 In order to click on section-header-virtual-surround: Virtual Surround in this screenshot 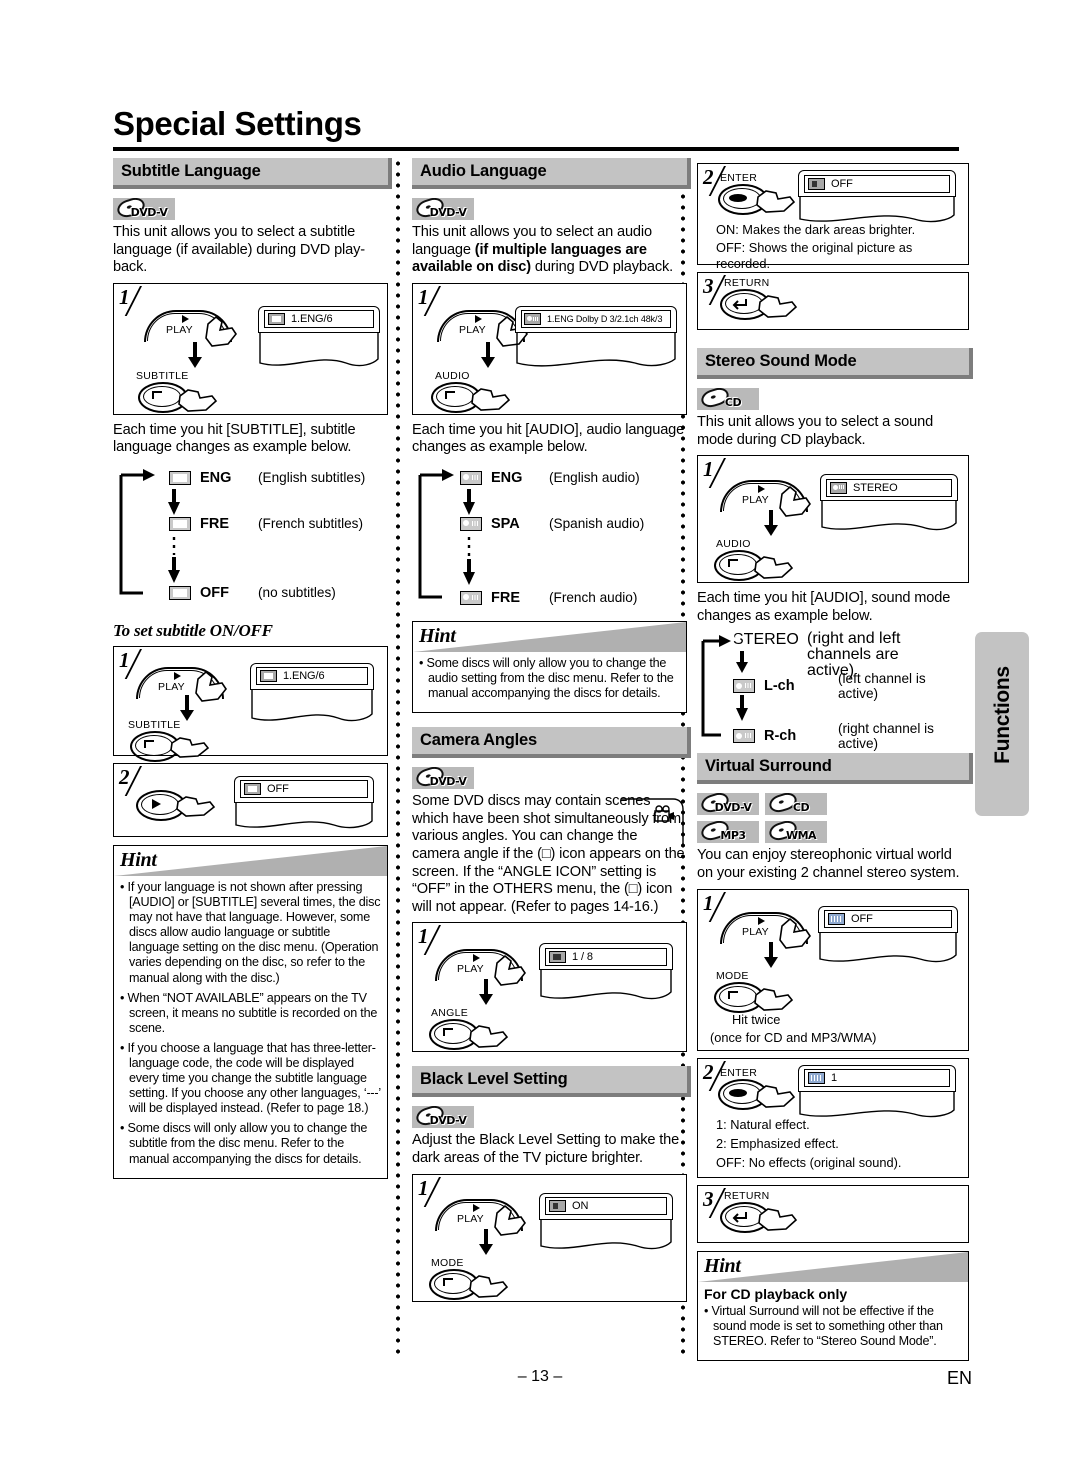, I will do `click(833, 769)`.